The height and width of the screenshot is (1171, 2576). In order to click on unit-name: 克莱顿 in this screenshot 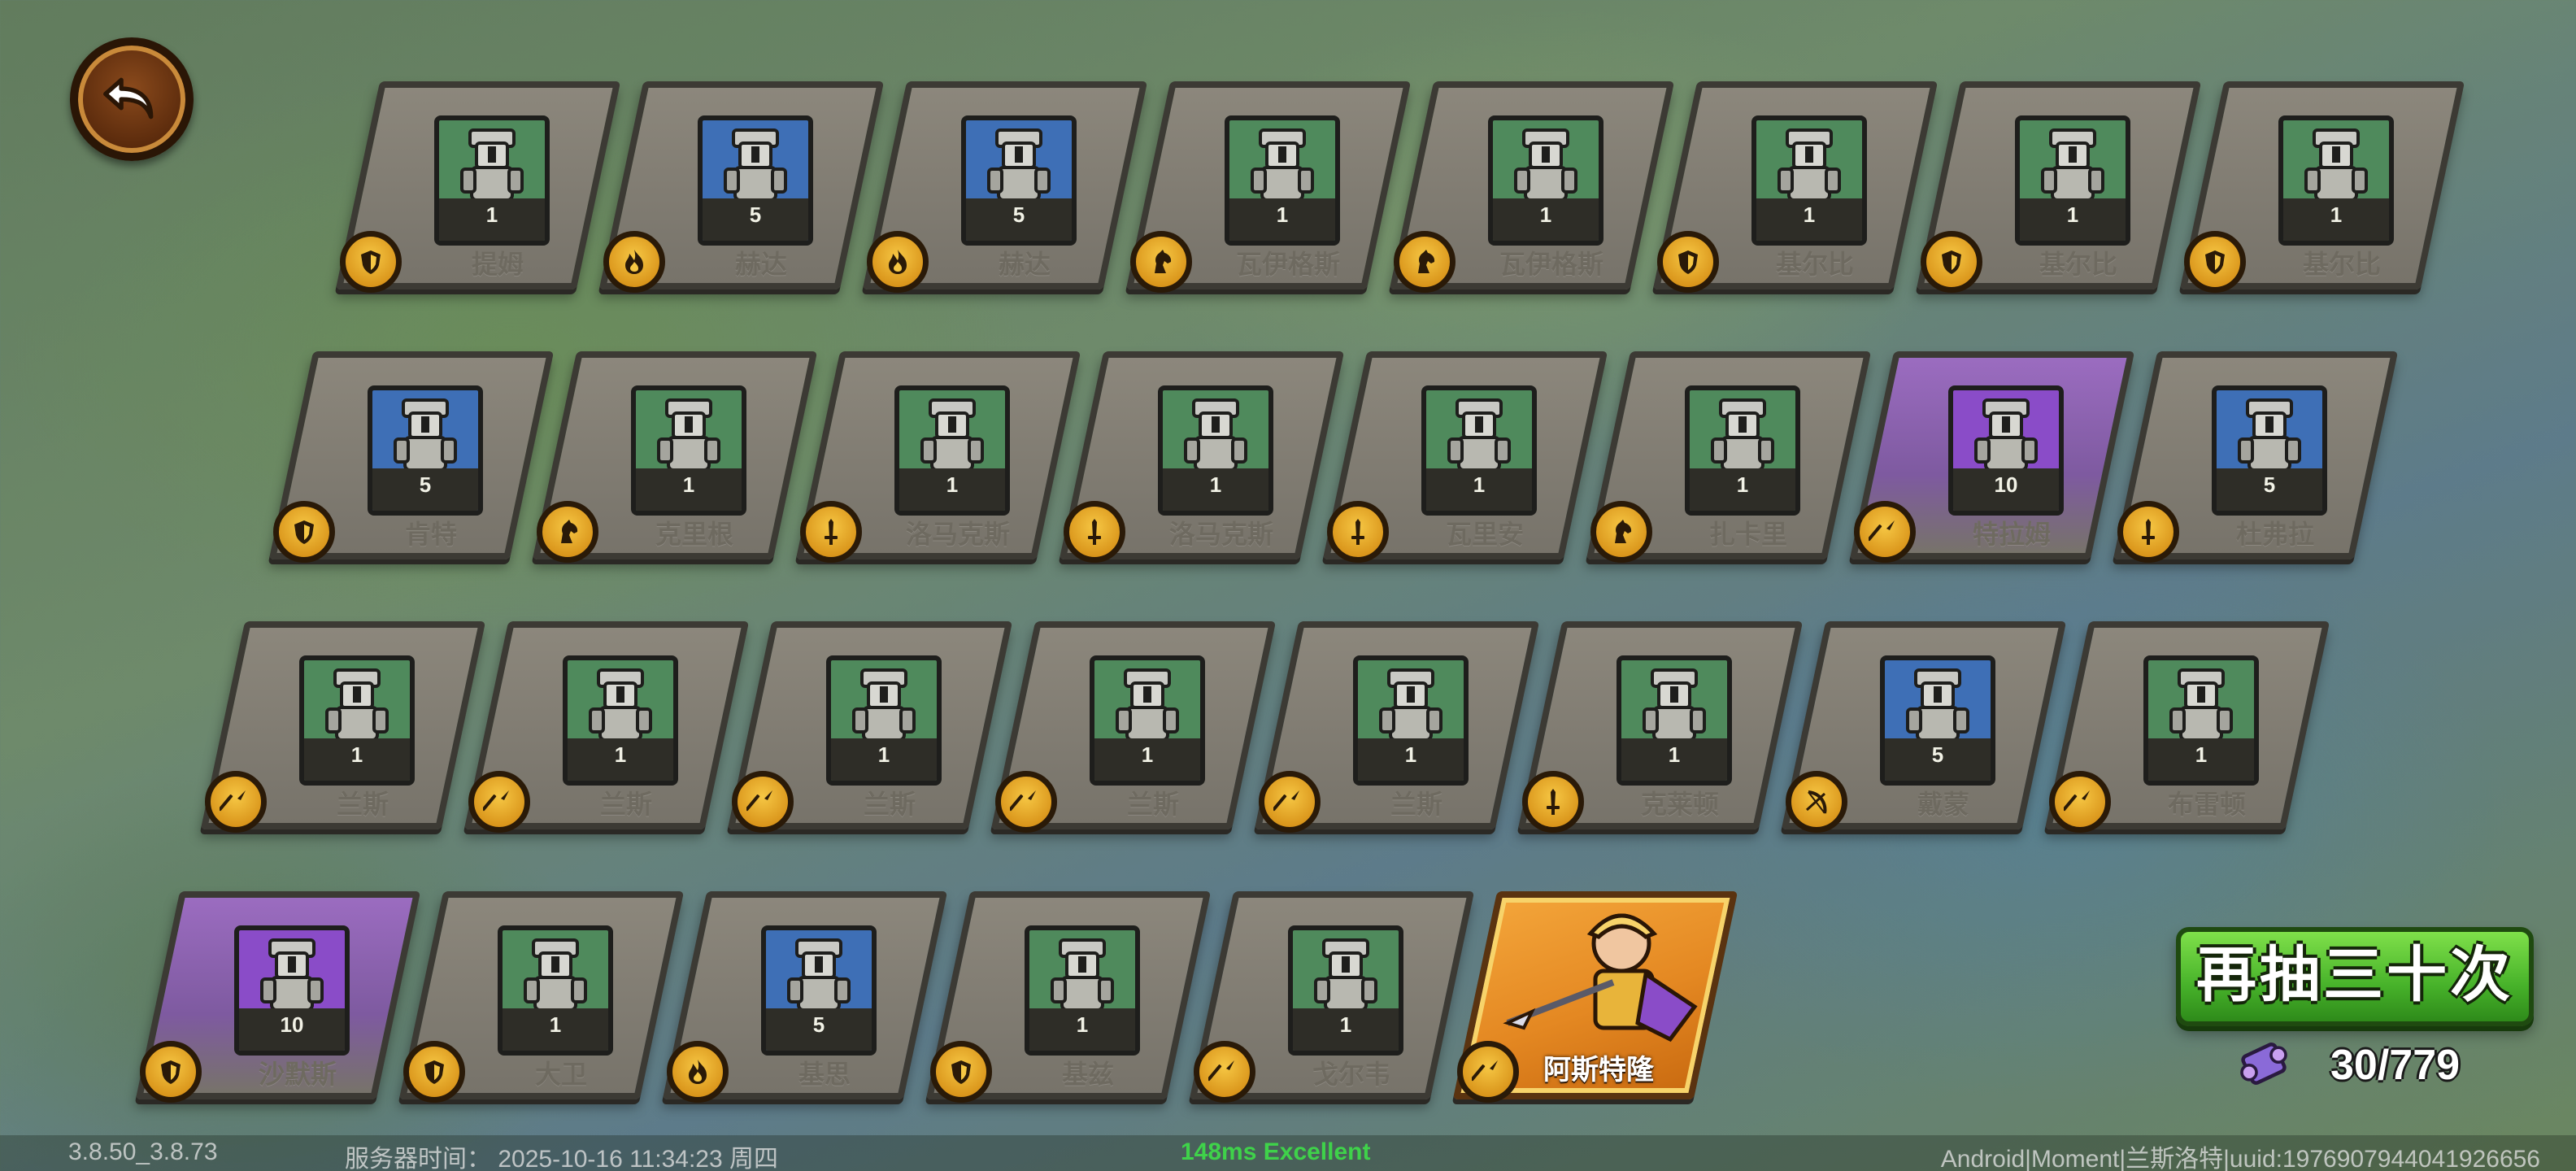, I will do `click(1679, 804)`.